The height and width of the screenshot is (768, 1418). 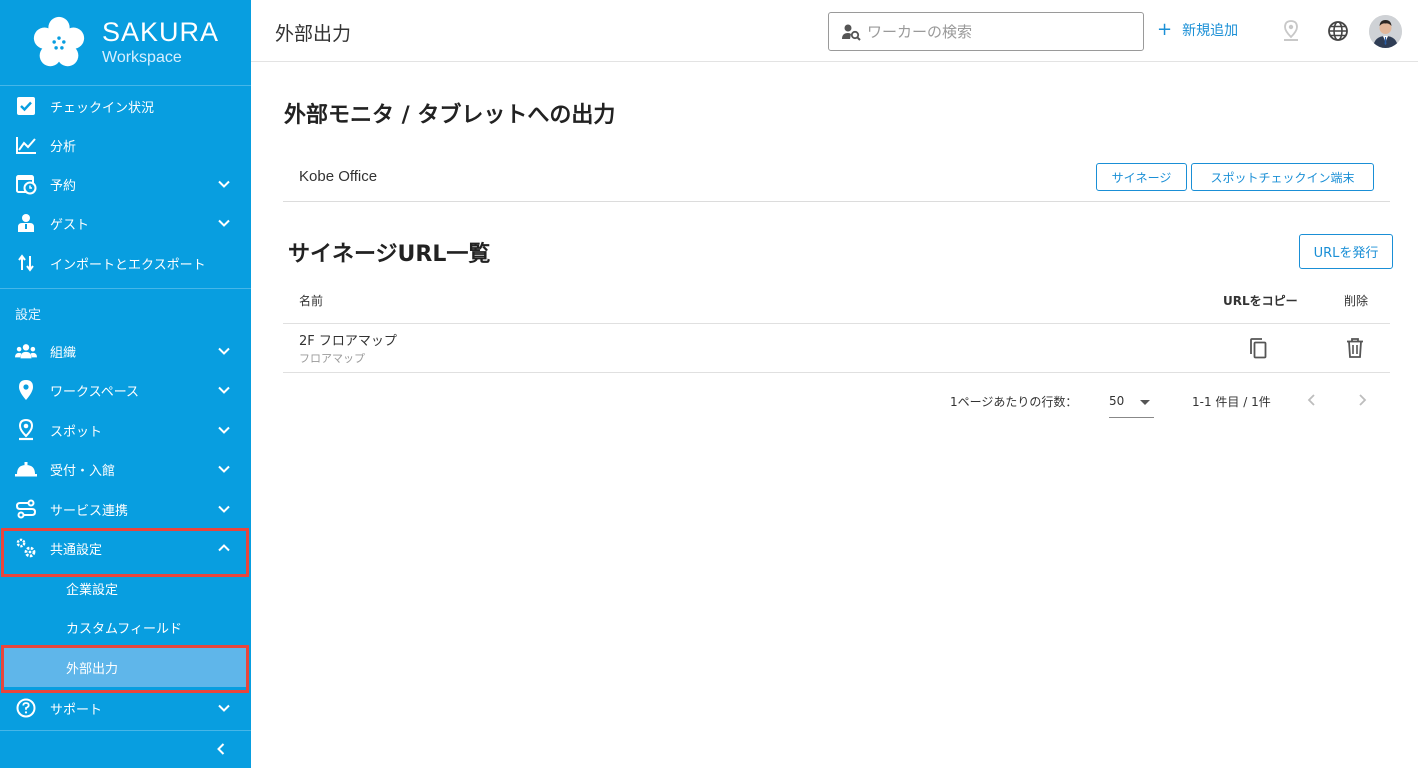 What do you see at coordinates (125, 145) in the screenshot?
I see `sidebar-item-analytics: 分析` at bounding box center [125, 145].